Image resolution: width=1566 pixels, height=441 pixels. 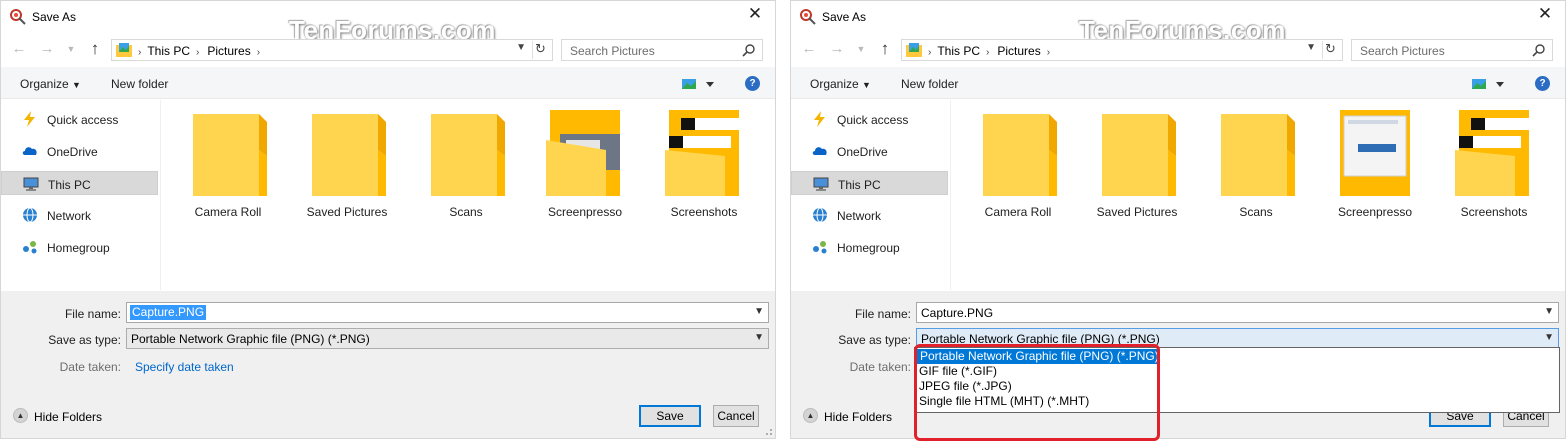 What do you see at coordinates (184, 367) in the screenshot?
I see `specify-date-taken-link: Specify date taken` at bounding box center [184, 367].